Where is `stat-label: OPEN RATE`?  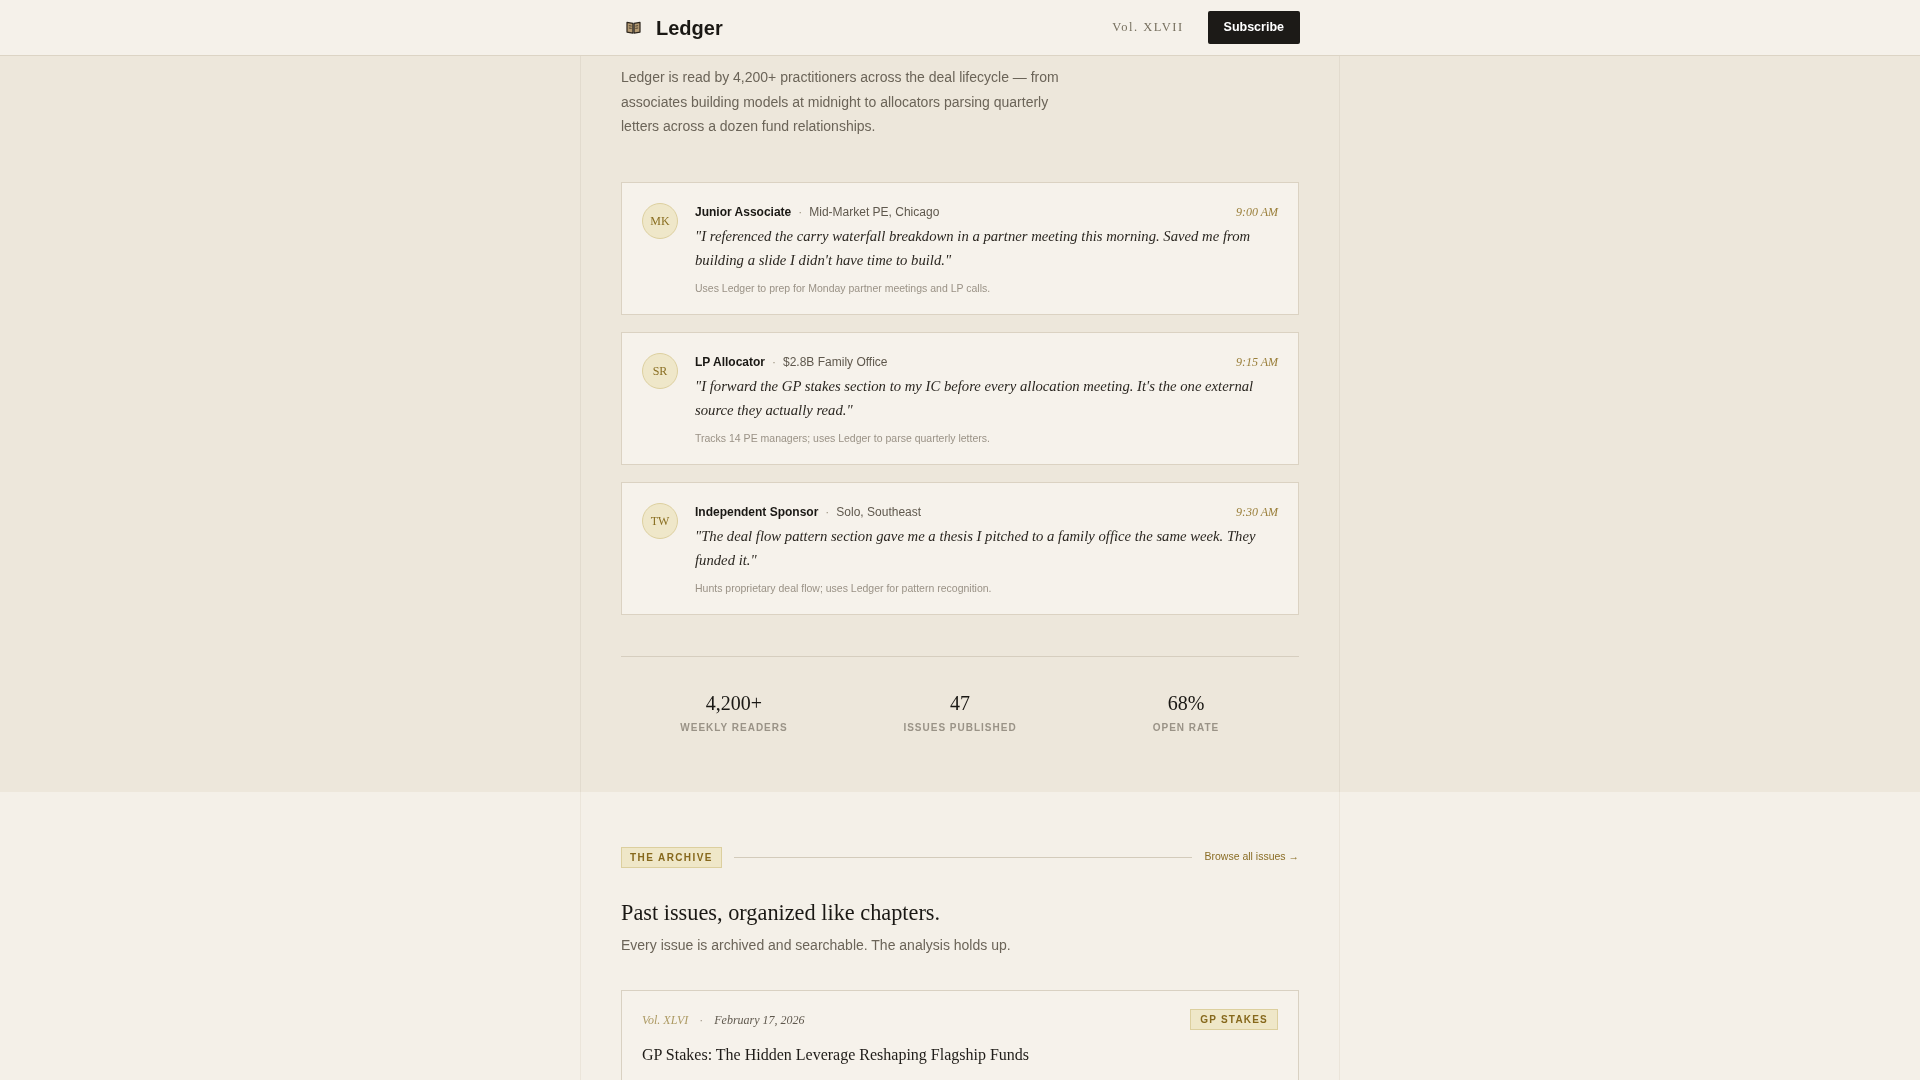 stat-label: OPEN RATE is located at coordinates (1186, 727).